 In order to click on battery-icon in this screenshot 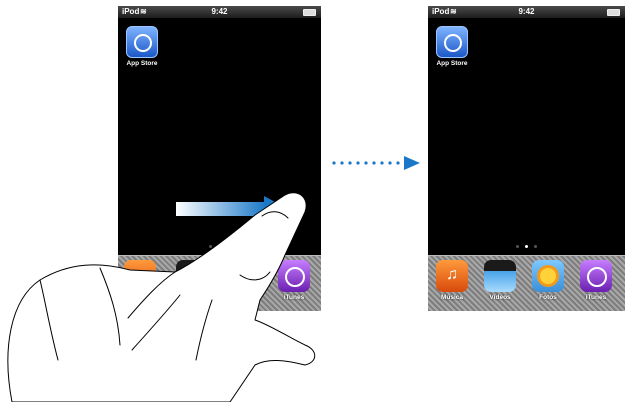, I will do `click(613, 12)`.